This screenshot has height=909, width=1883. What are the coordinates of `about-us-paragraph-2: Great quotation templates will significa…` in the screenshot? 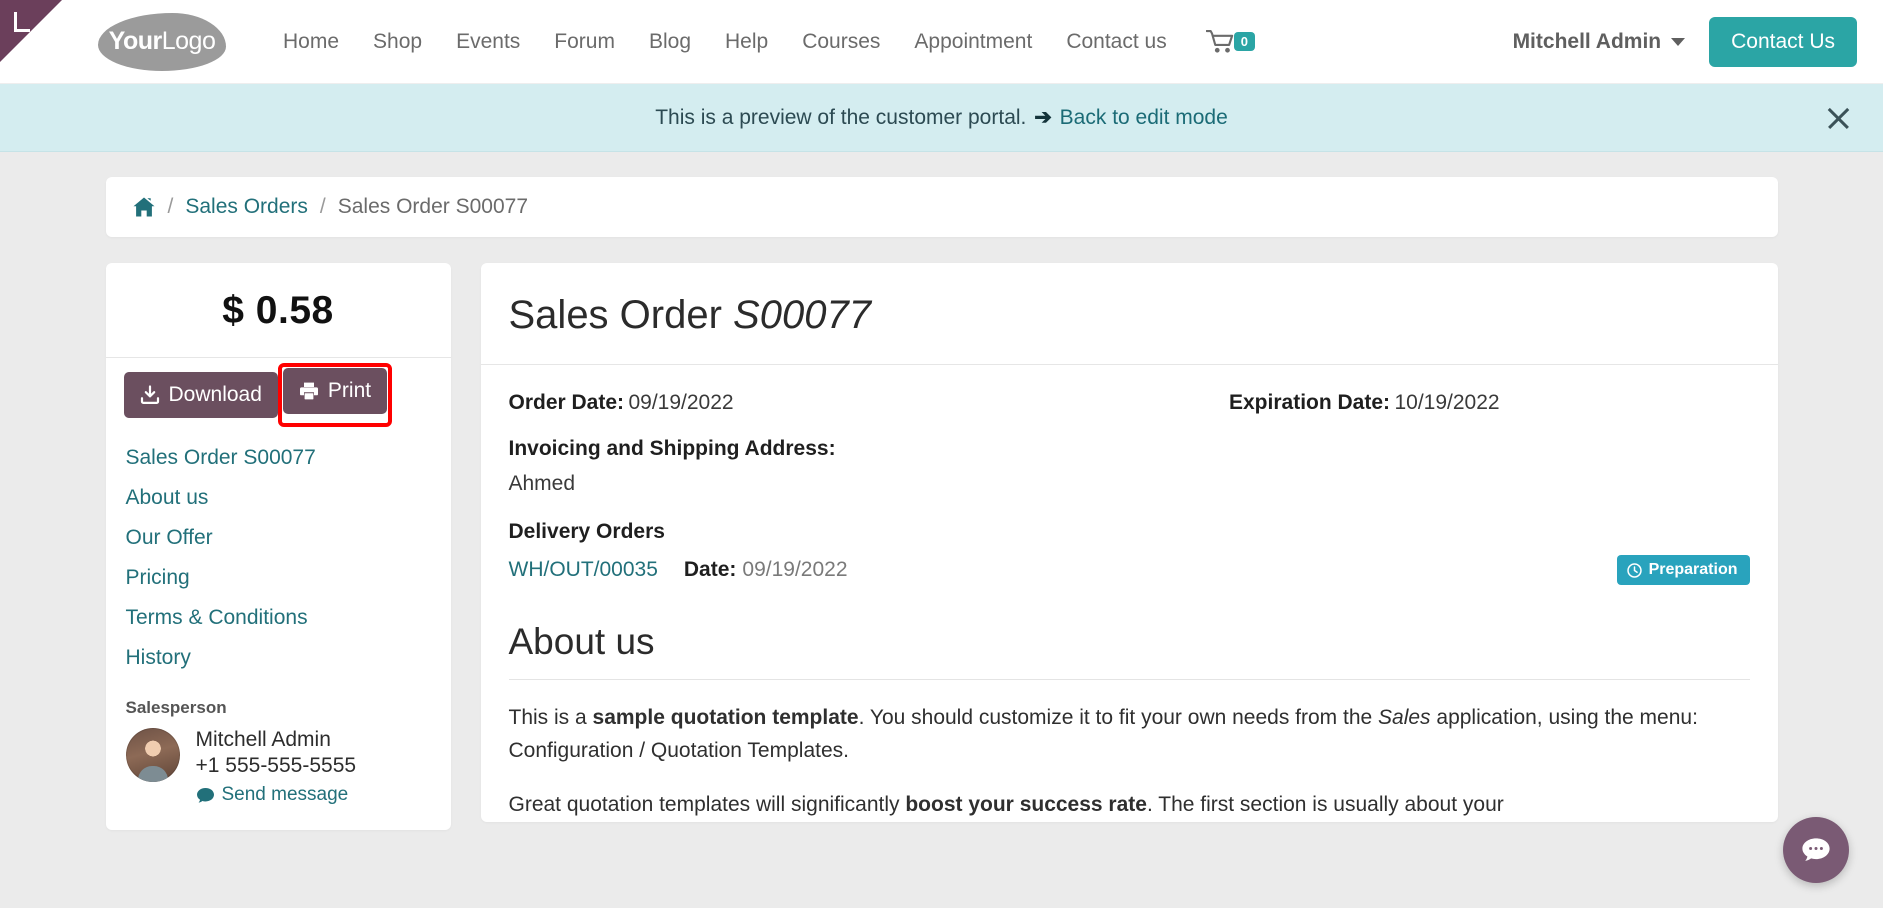 It's located at (1129, 805).